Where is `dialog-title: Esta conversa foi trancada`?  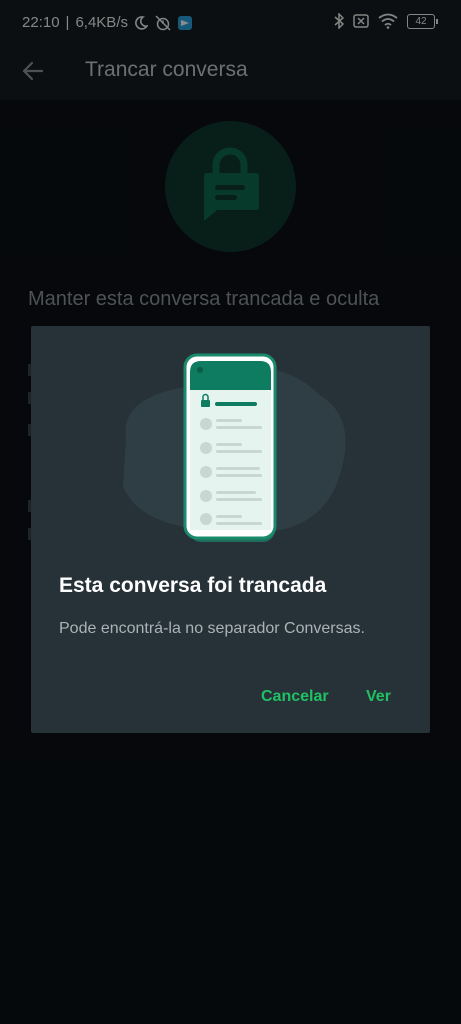 dialog-title: Esta conversa foi trancada is located at coordinates (193, 585).